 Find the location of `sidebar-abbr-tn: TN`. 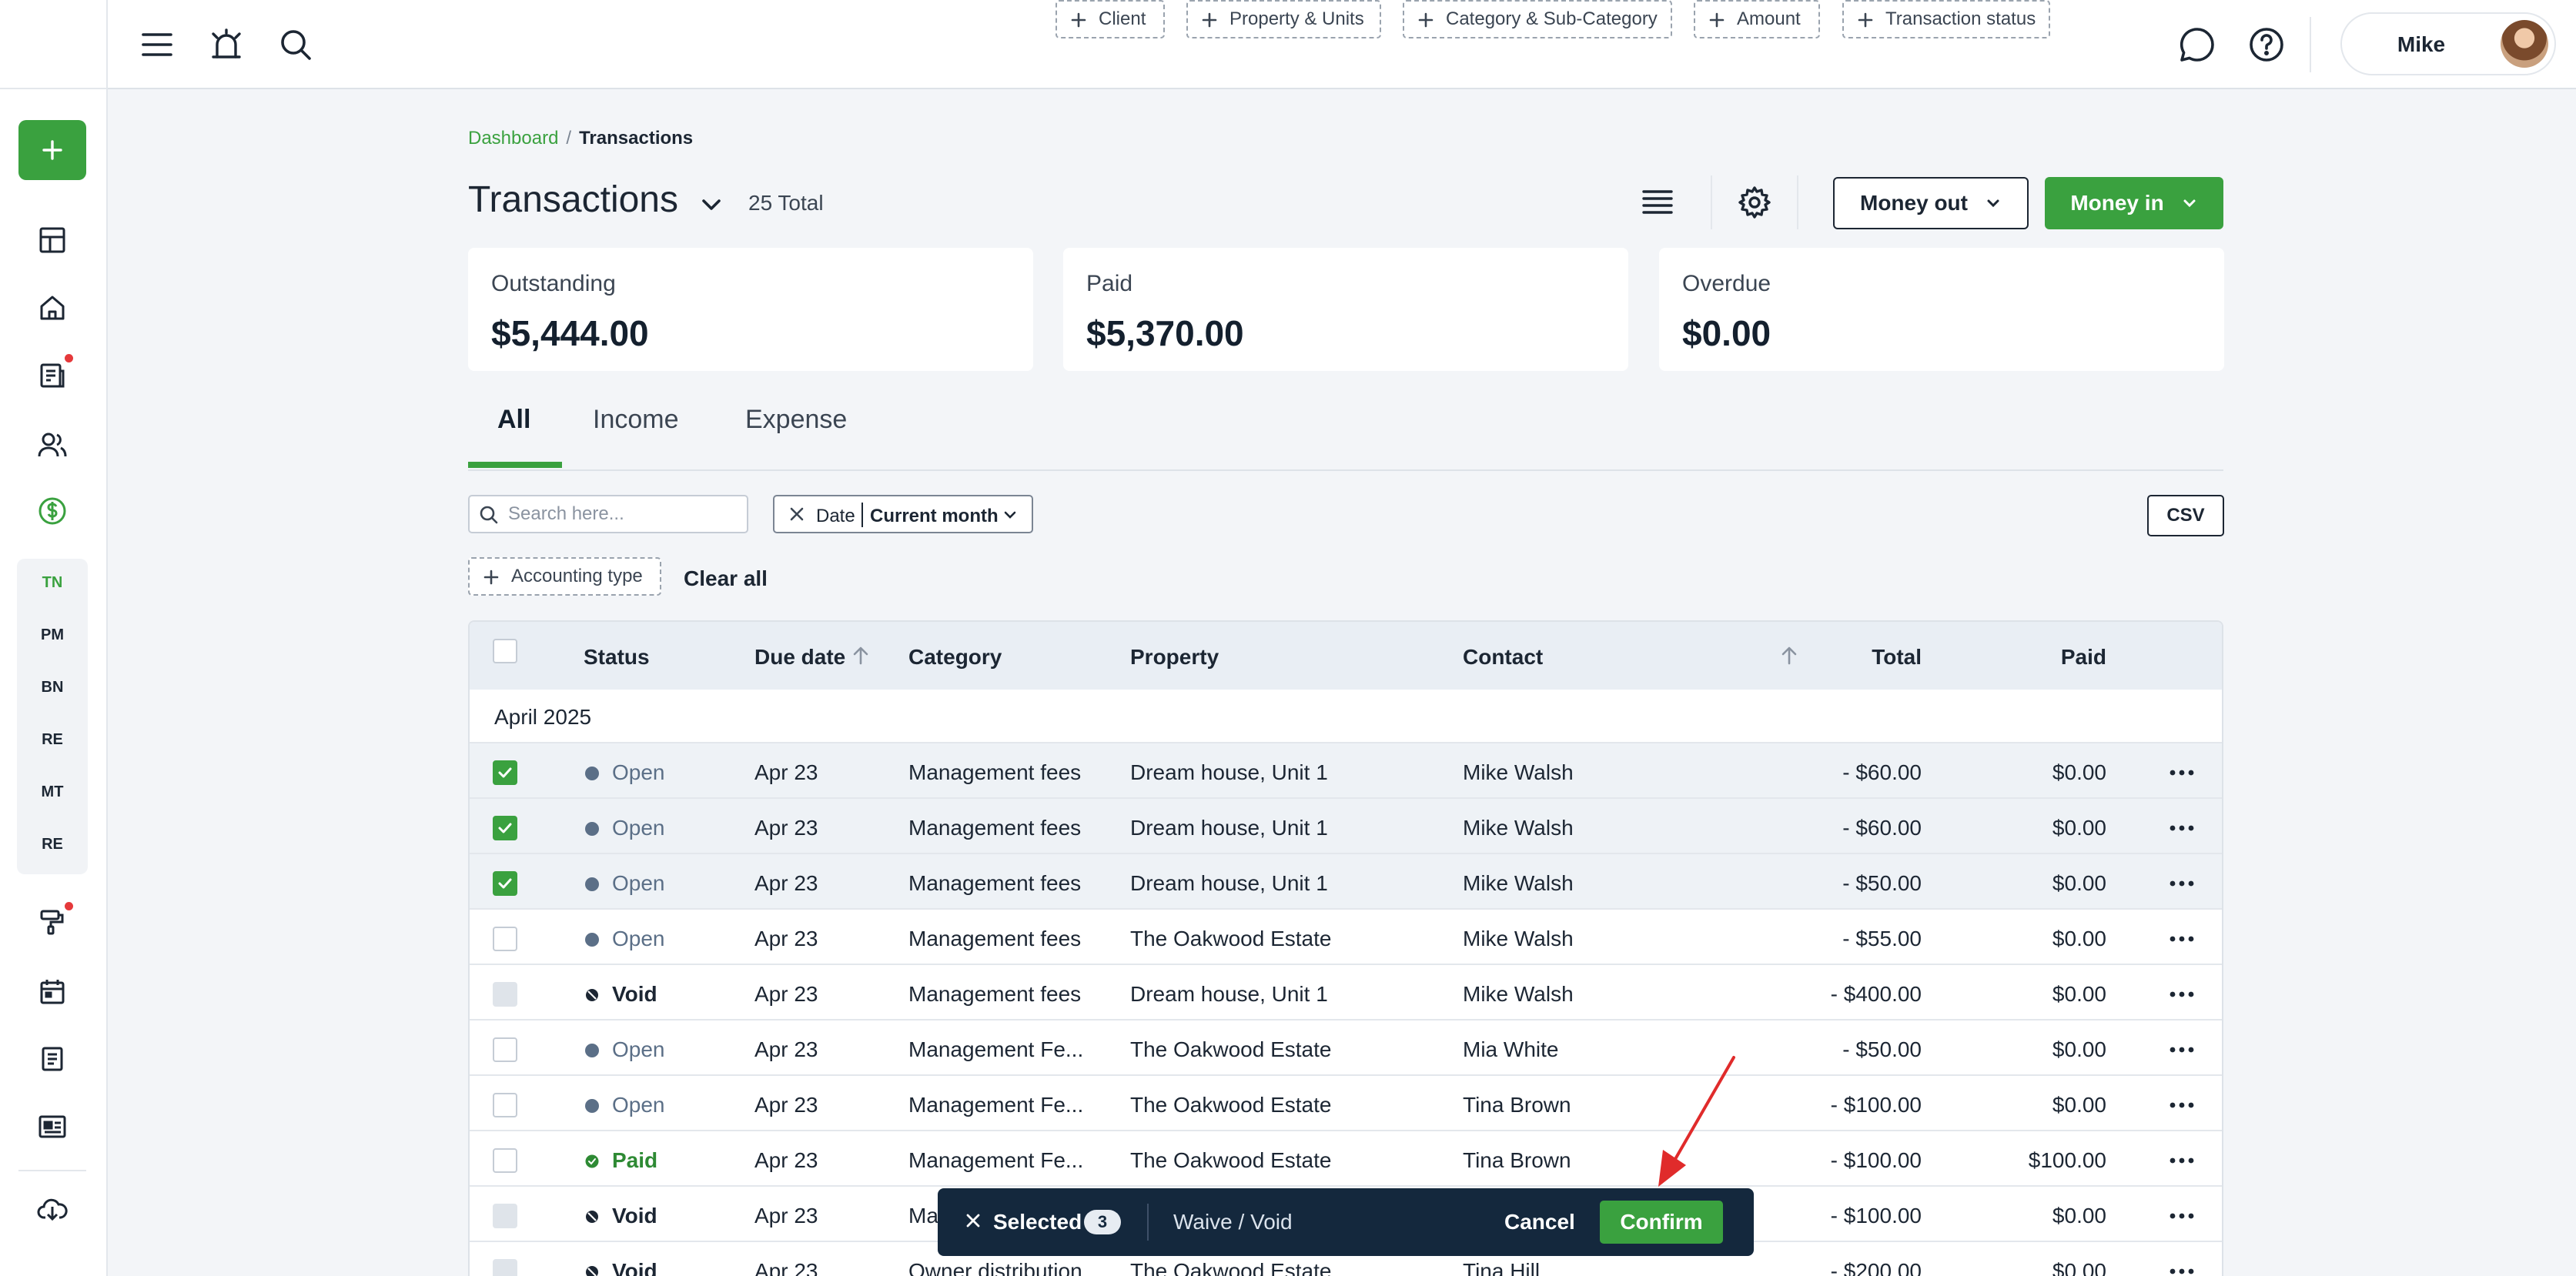

sidebar-abbr-tn: TN is located at coordinates (53, 583).